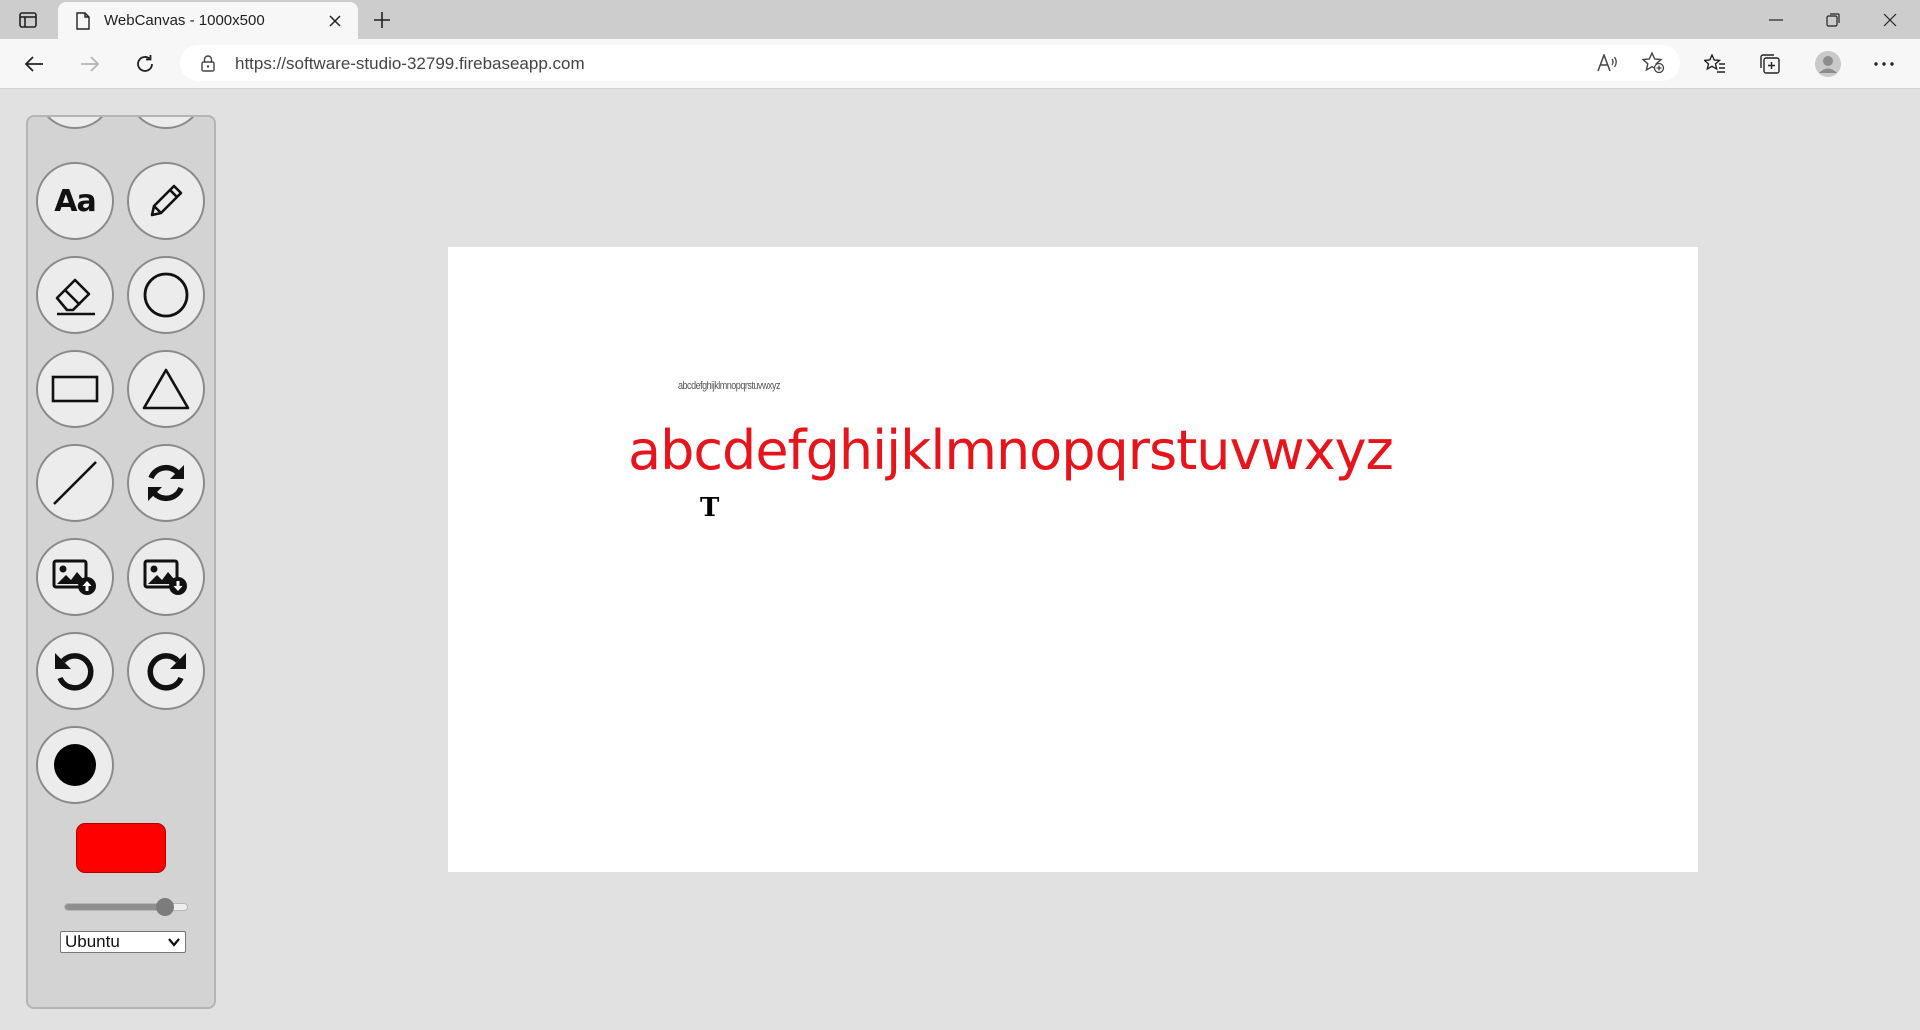 Image resolution: width=1920 pixels, height=1030 pixels. I want to click on image-download-icon, so click(165, 577).